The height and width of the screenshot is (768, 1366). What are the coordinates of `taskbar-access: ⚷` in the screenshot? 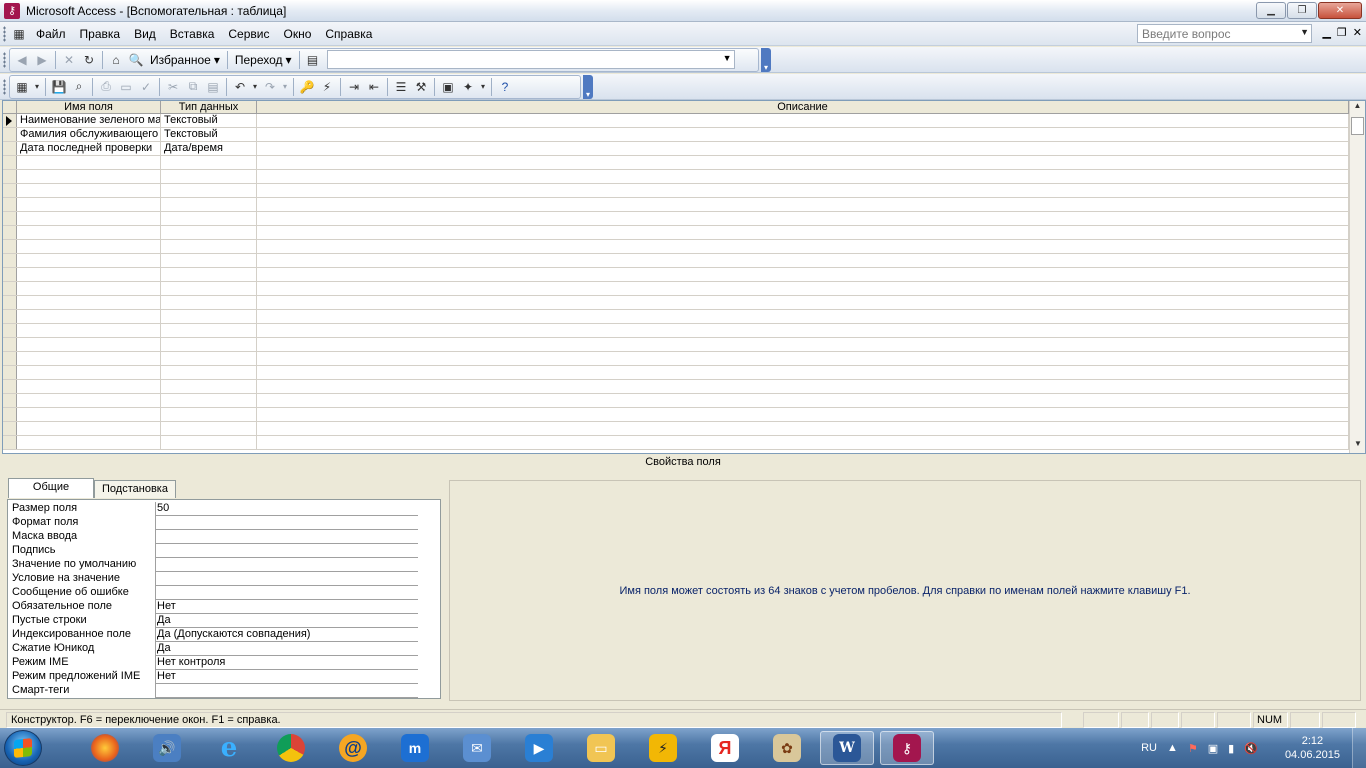 It's located at (907, 748).